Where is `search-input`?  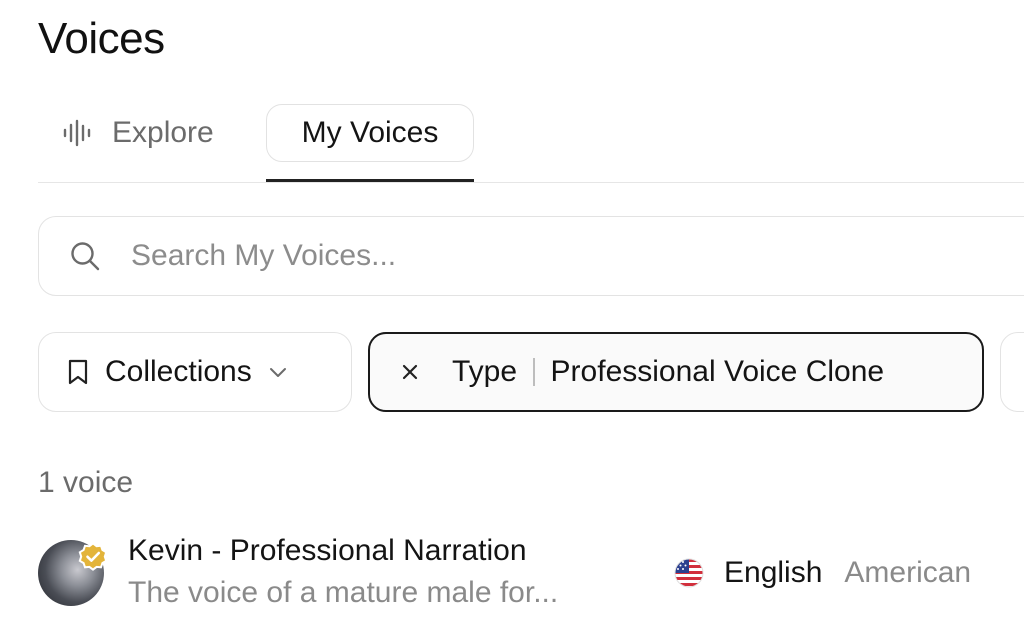
search-input is located at coordinates (531, 256).